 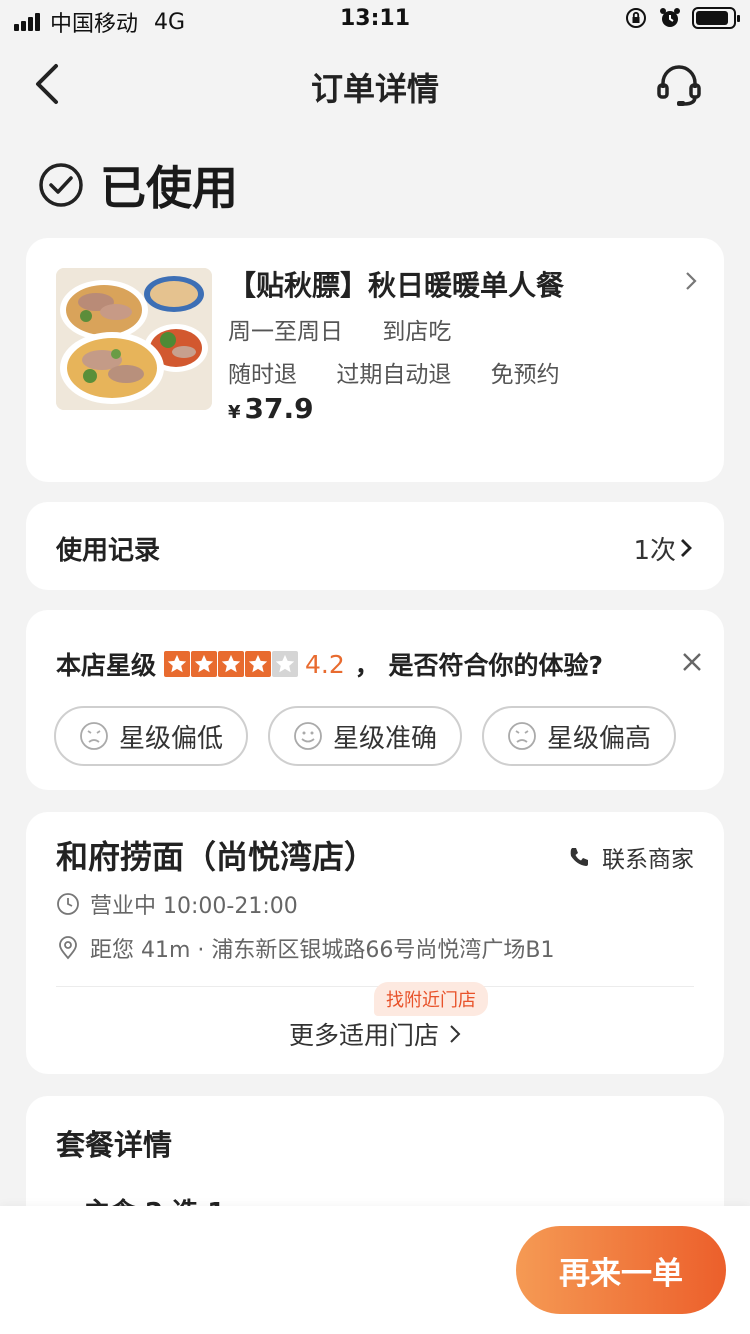 What do you see at coordinates (234, 412) in the screenshot?
I see `price-currency: ¥` at bounding box center [234, 412].